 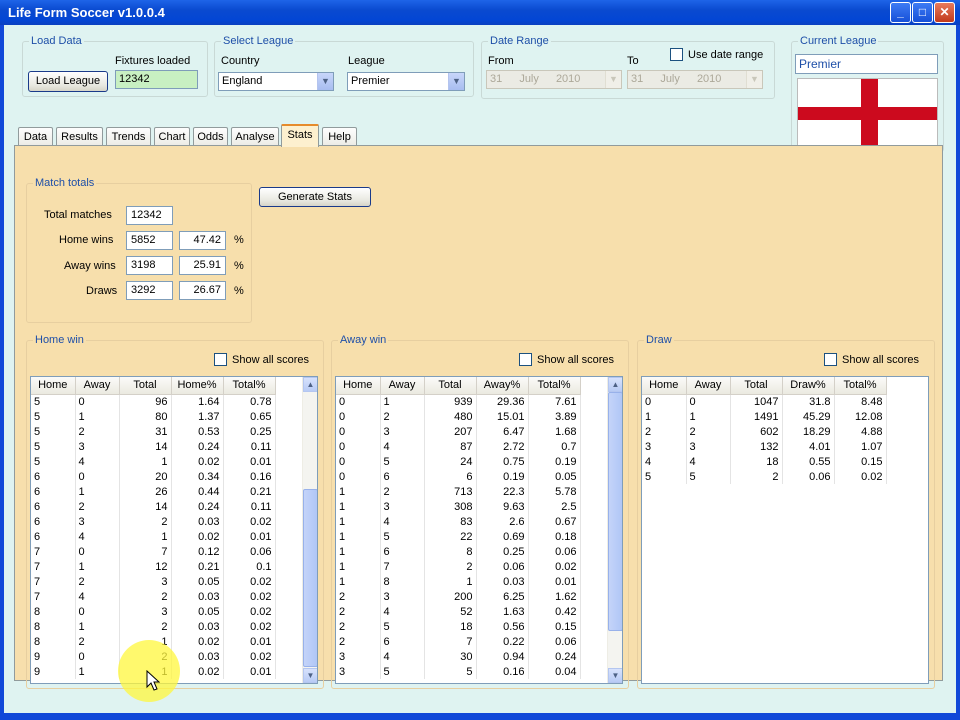 I want to click on table-row: 7 2 3 0.05 0.02, so click(x=153, y=581).